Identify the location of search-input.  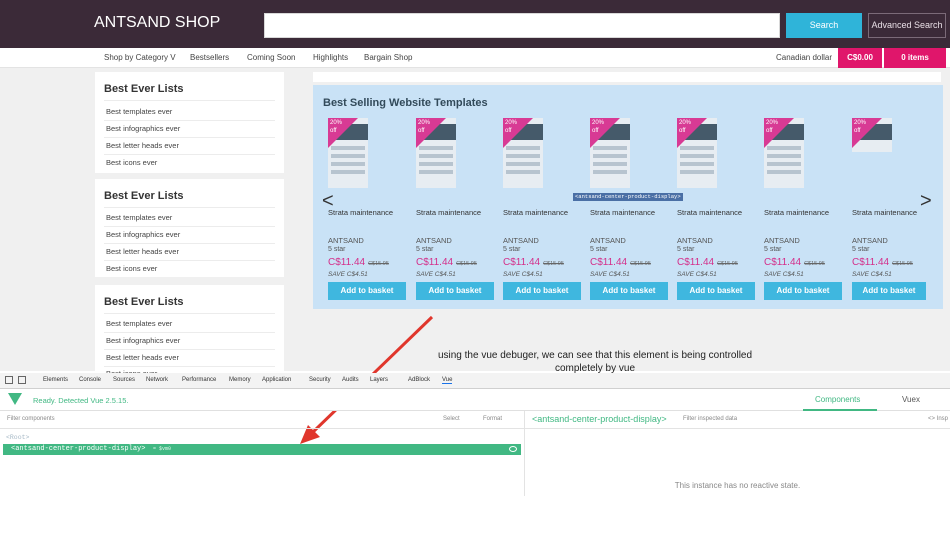
(522, 25).